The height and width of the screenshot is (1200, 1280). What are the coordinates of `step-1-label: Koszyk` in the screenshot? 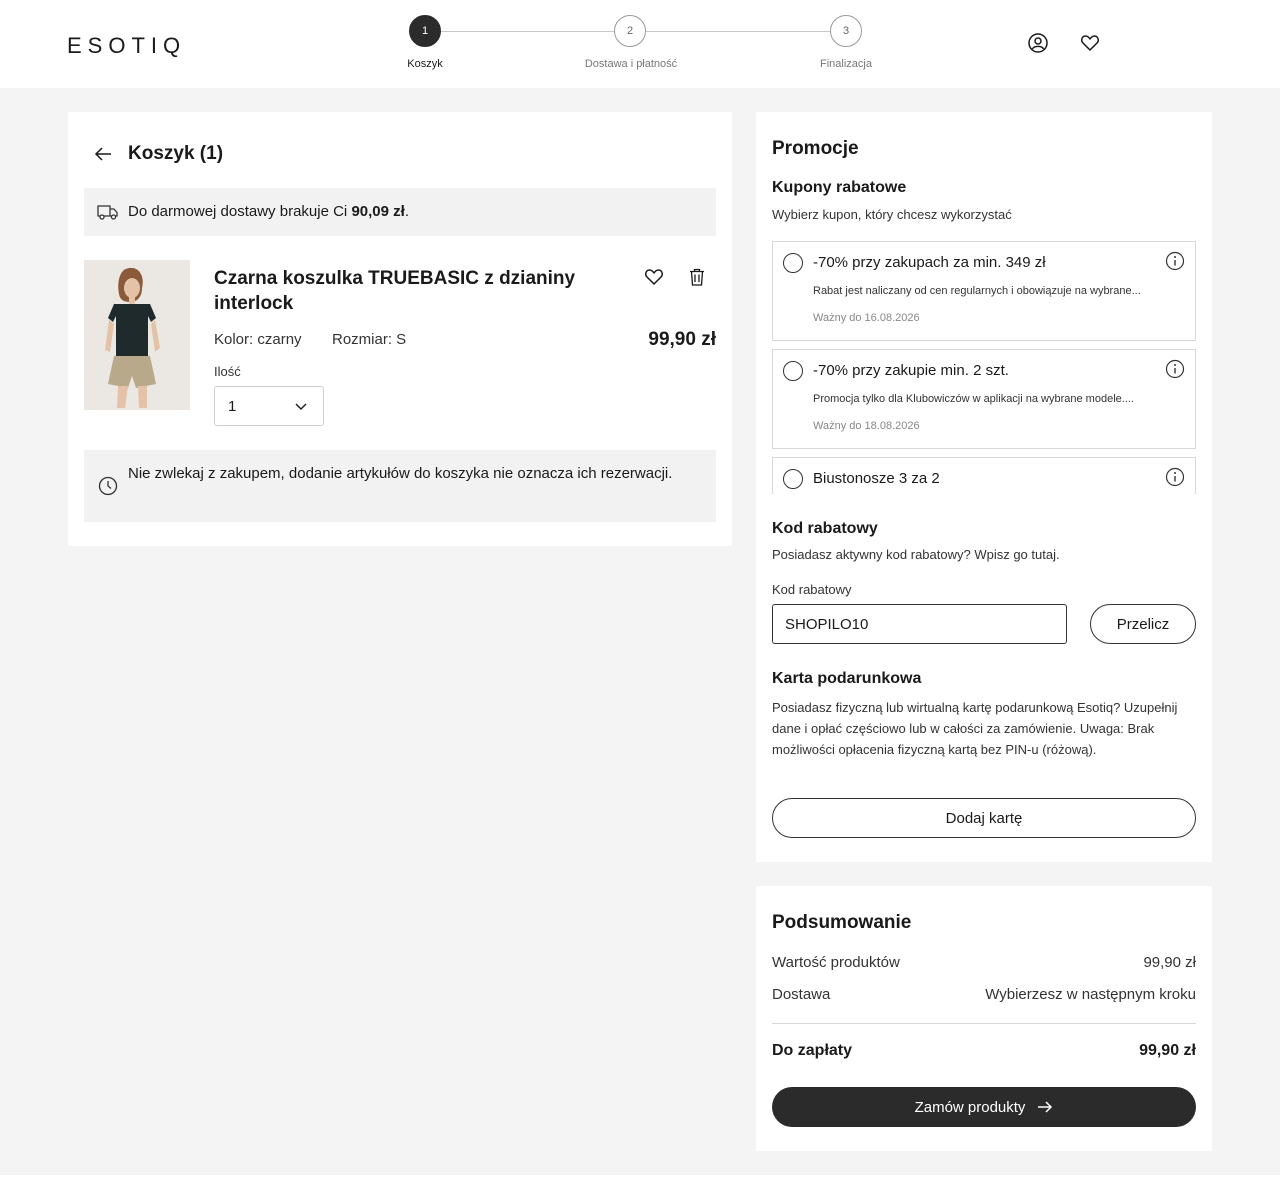 It's located at (425, 64).